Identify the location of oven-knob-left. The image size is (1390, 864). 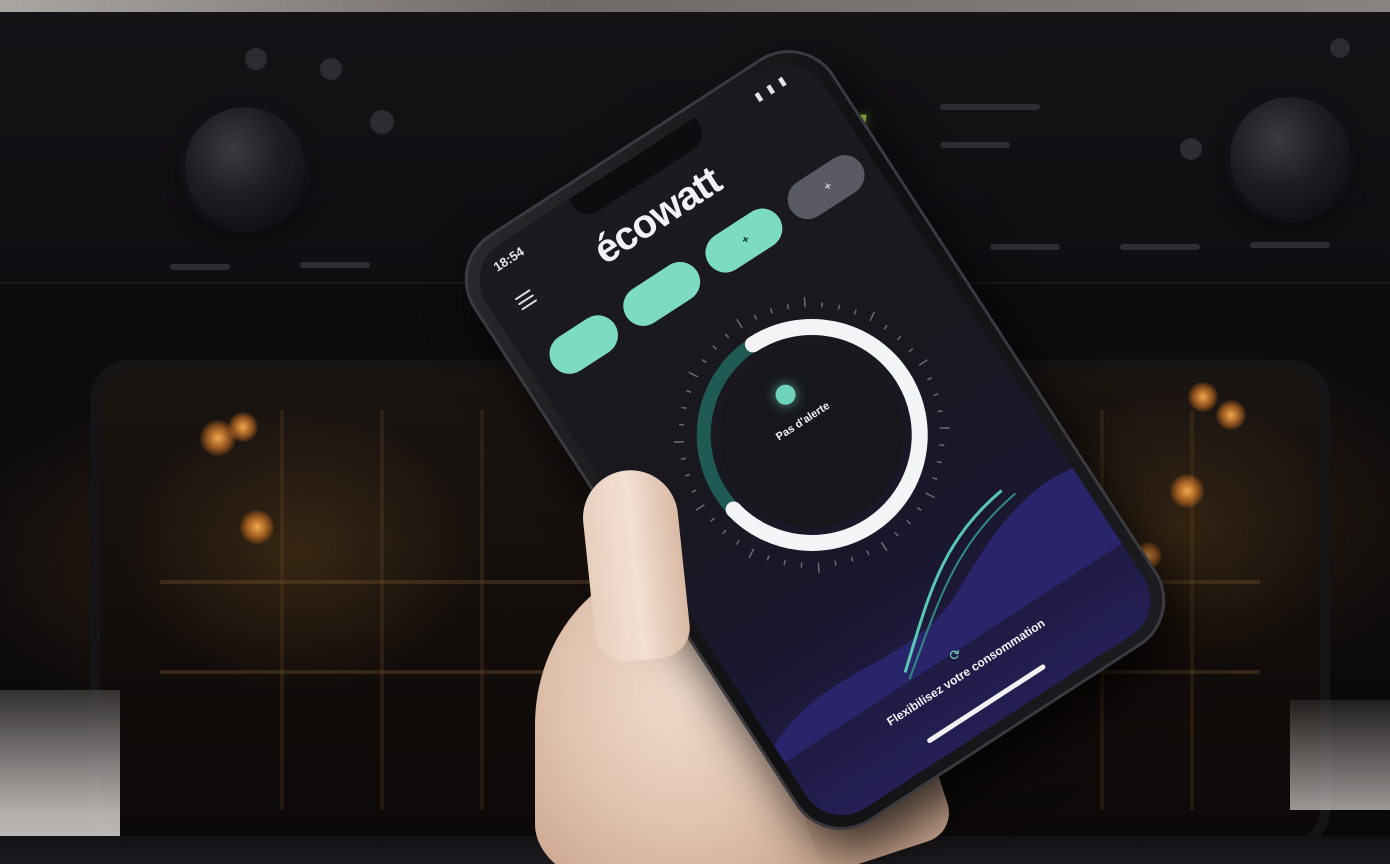
(245, 167).